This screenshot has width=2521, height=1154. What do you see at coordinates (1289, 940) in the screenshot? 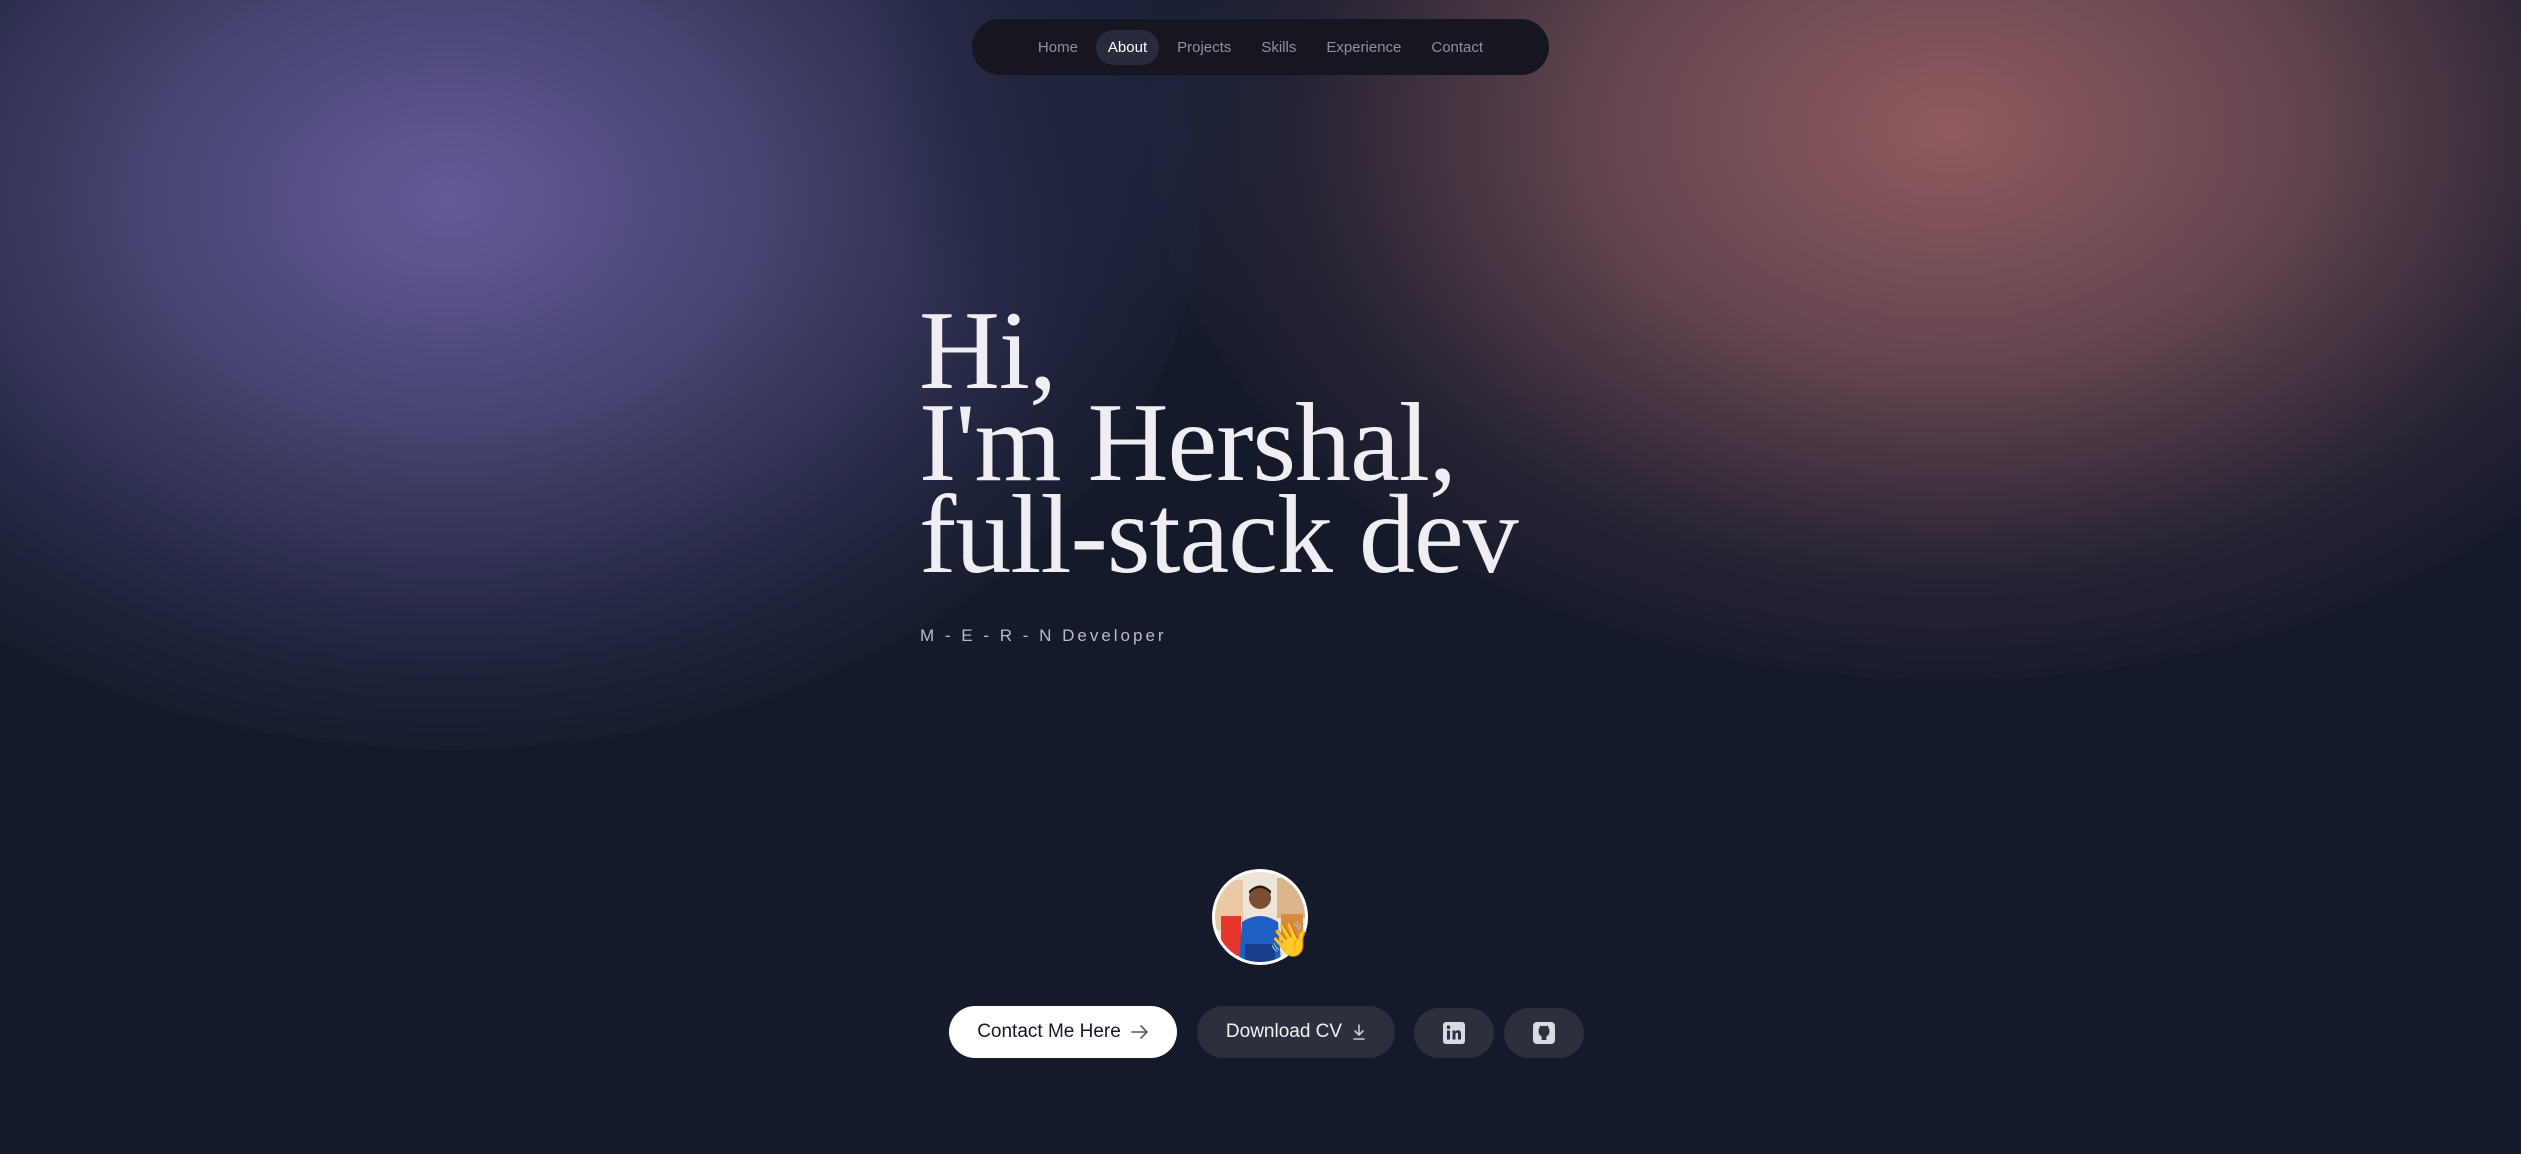
I see `waving-hand-icon: 👋` at bounding box center [1289, 940].